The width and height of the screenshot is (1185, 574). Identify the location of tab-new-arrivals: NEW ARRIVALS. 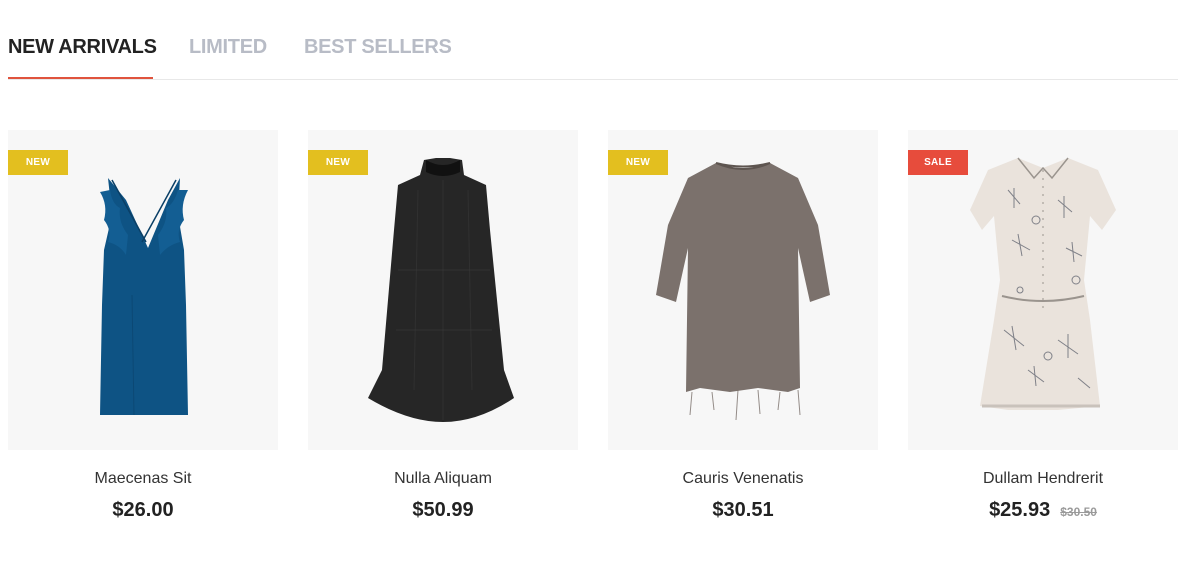
(82, 47).